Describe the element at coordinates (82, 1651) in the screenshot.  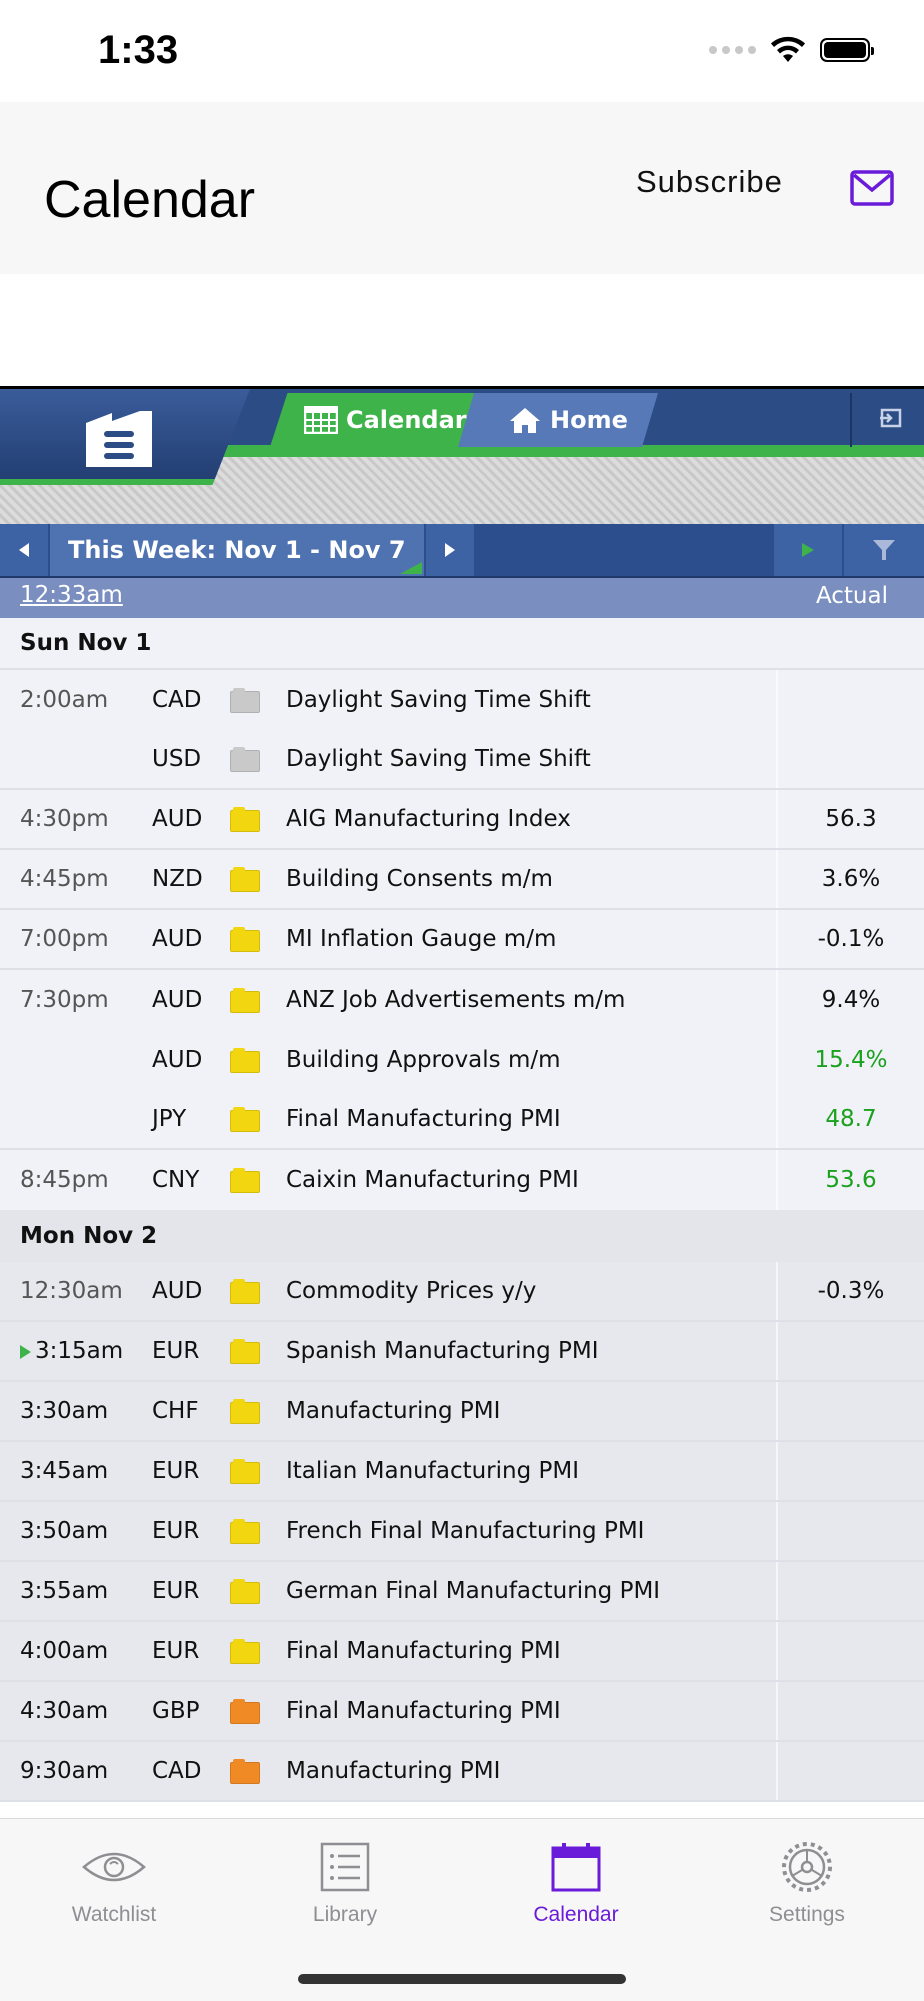
I see `event-time: 4:00am` at that location.